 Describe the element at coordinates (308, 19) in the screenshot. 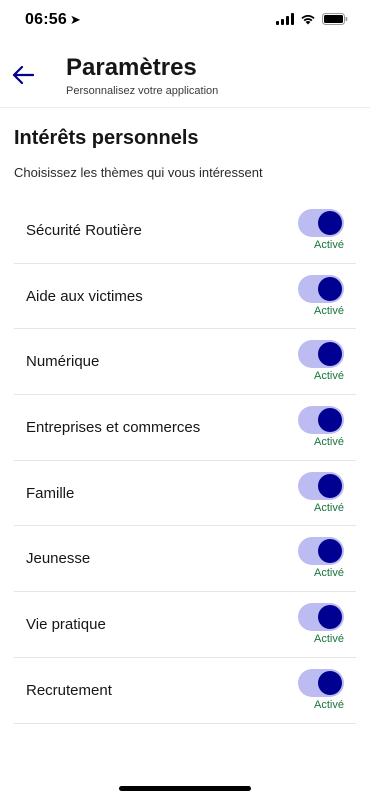

I see `wifi-icon` at that location.